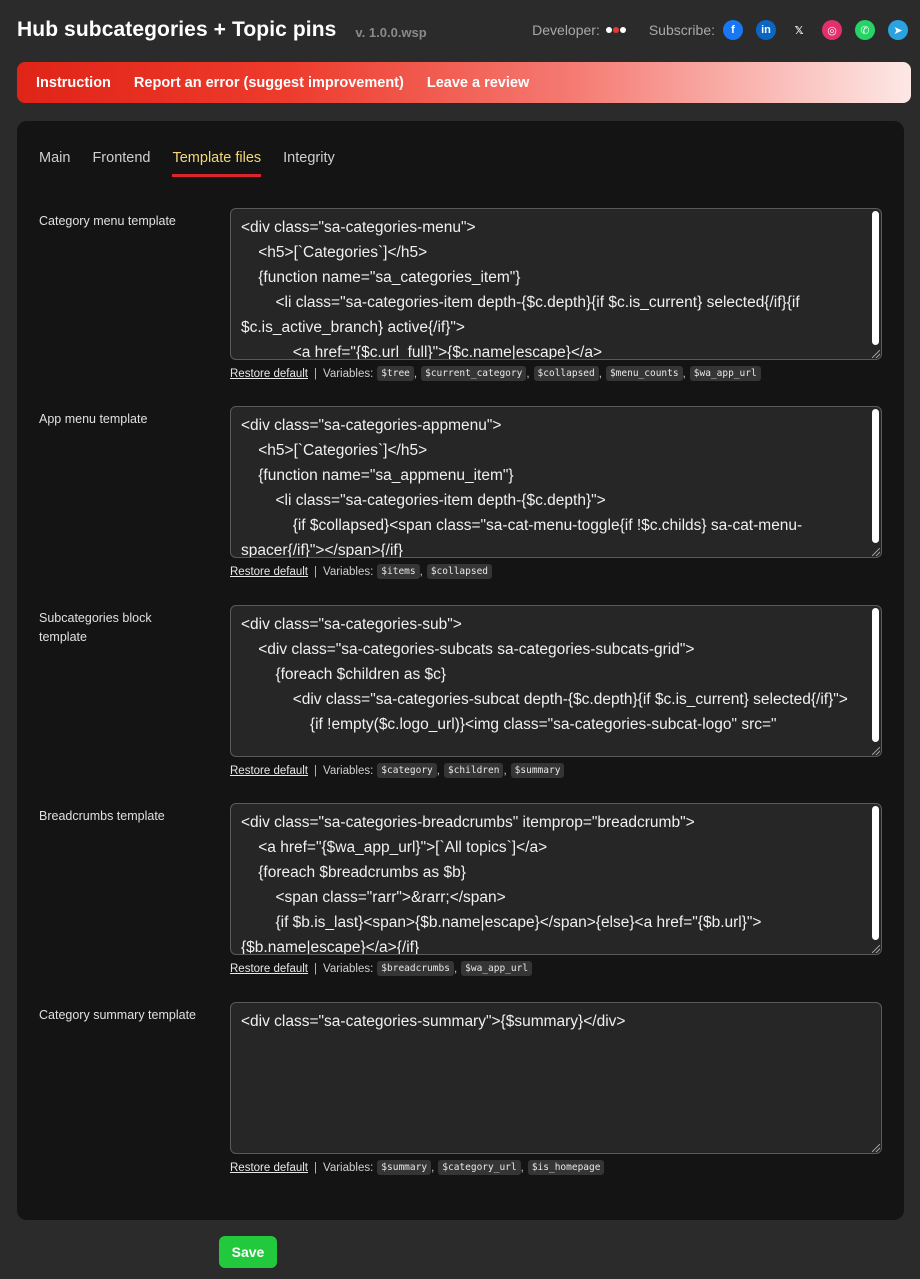  What do you see at coordinates (799, 30) in the screenshot?
I see `x-icon: 𝕏` at bounding box center [799, 30].